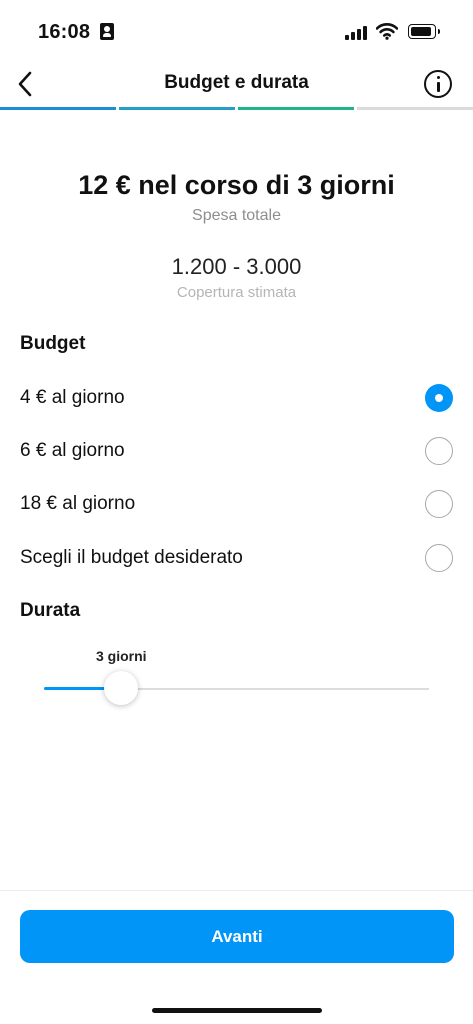  What do you see at coordinates (236, 398) in the screenshot?
I see `budget-option-4: 4 € al giorno` at bounding box center [236, 398].